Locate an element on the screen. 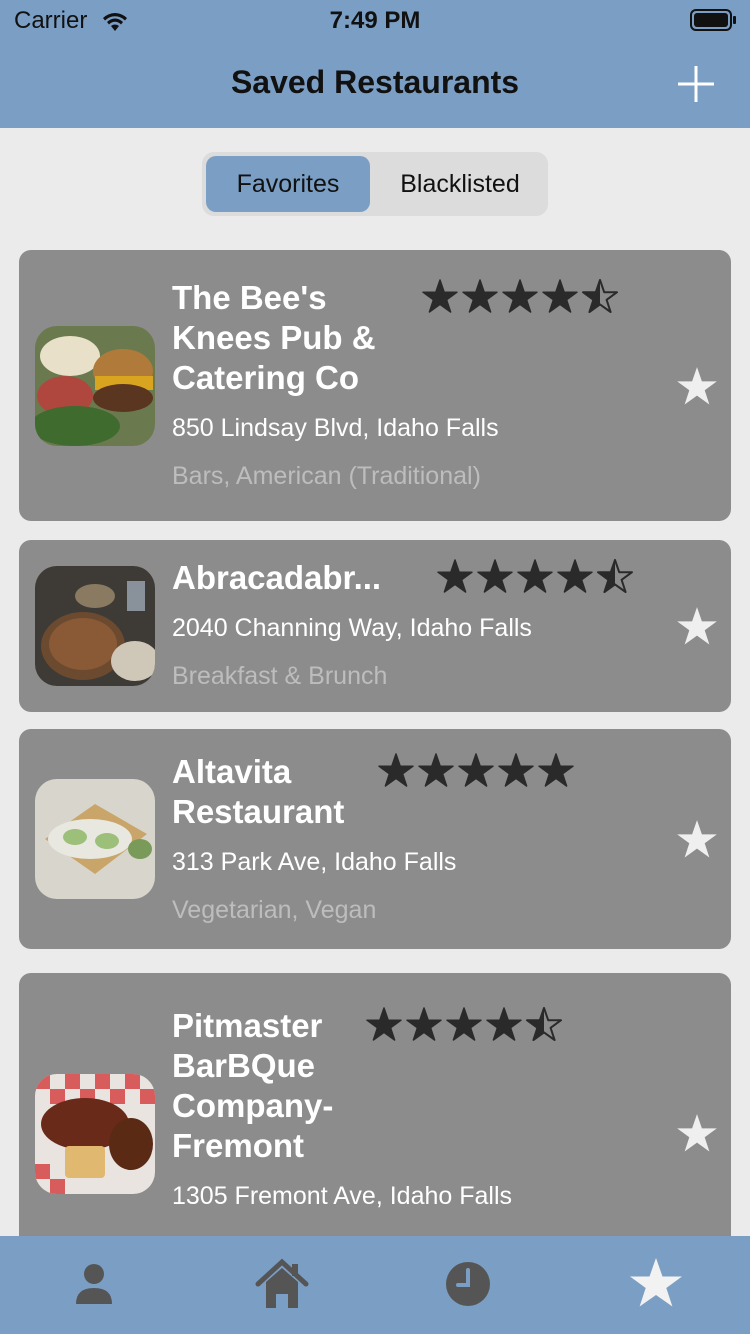 This screenshot has height=1334, width=750. restaurant-categories: Vegetarian, Vegan is located at coordinates (274, 910).